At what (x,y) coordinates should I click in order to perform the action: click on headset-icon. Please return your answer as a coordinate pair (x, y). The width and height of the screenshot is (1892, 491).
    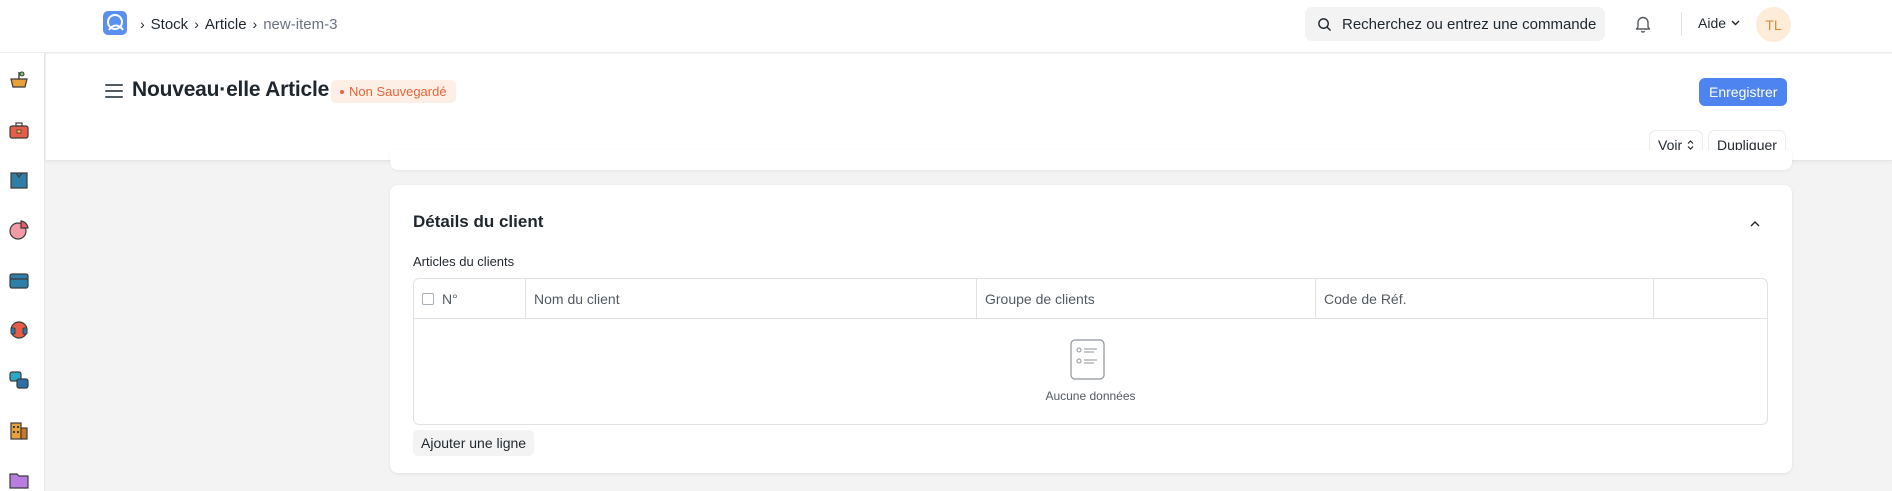
    Looking at the image, I should click on (19, 330).